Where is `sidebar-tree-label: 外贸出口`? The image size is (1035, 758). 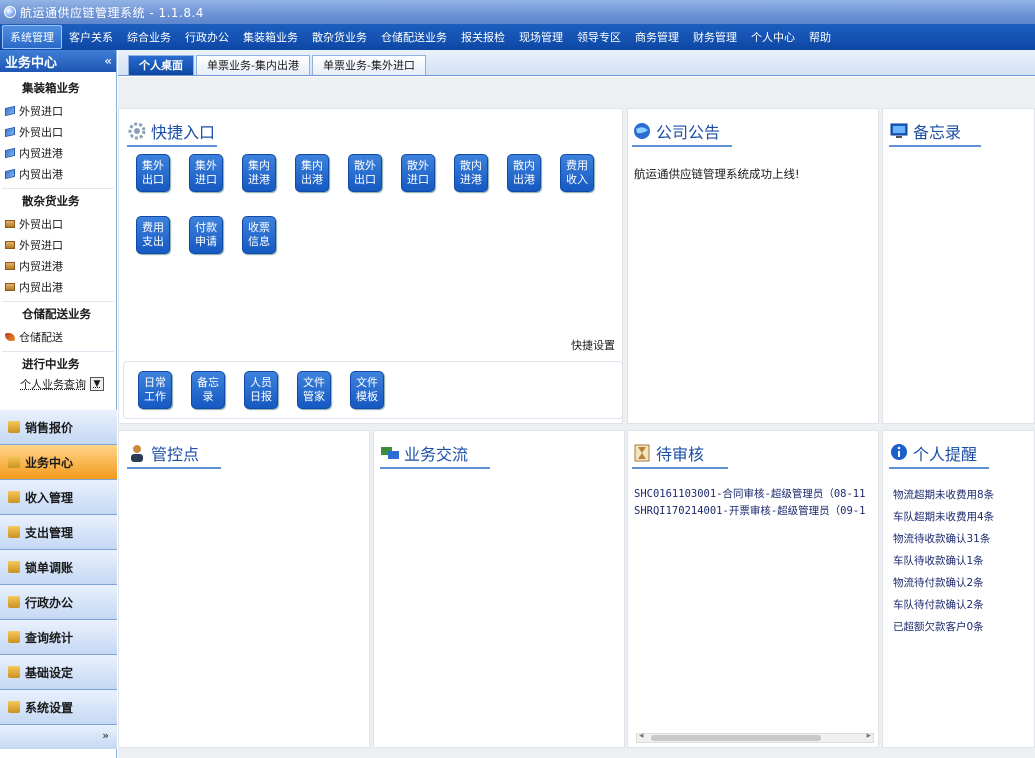 sidebar-tree-label: 外贸出口 is located at coordinates (41, 132).